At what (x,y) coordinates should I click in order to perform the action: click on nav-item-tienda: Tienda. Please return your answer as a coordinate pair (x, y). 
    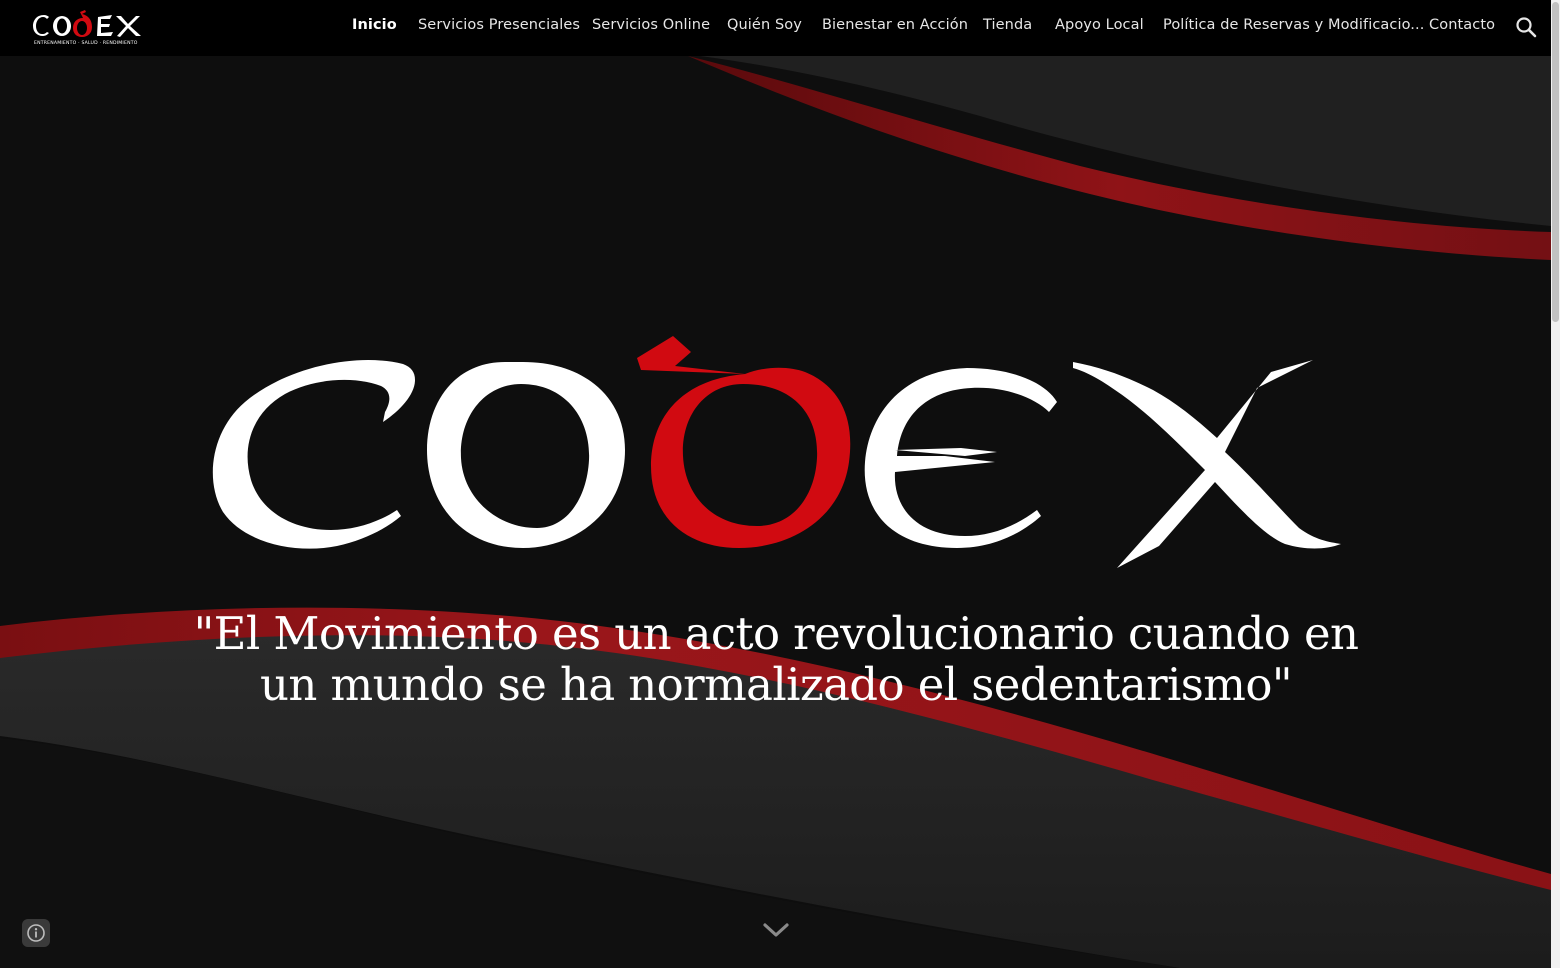
    Looking at the image, I should click on (1007, 25).